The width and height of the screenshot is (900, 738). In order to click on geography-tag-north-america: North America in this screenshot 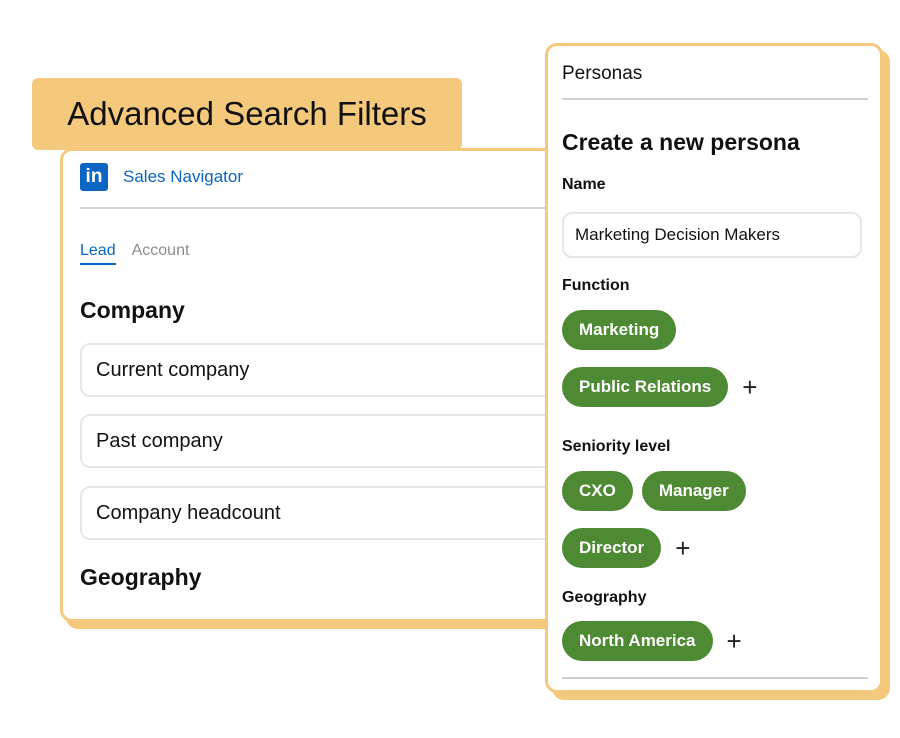, I will do `click(637, 641)`.